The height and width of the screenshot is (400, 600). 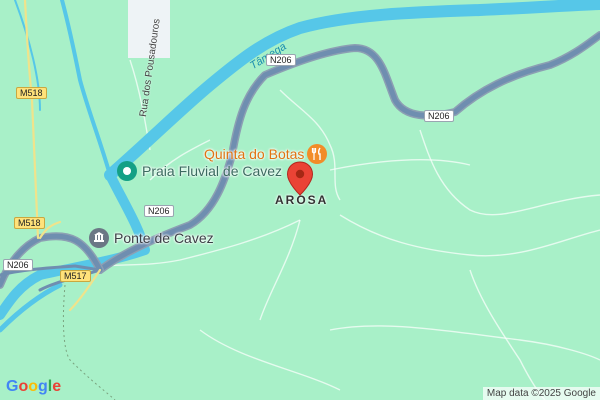 What do you see at coordinates (43, 386) in the screenshot?
I see `logo-letter: g` at bounding box center [43, 386].